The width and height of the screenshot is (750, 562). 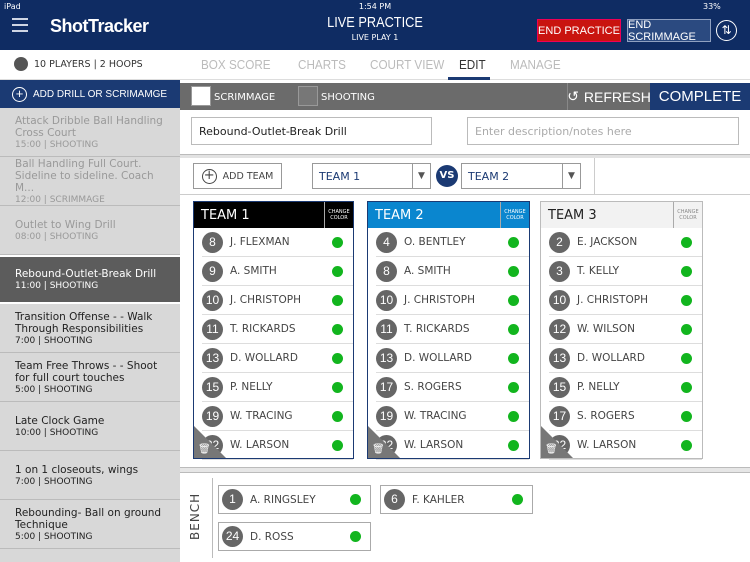 What do you see at coordinates (60, 199) in the screenshot?
I see `drill-meta: 12:00 | SCRIMMAGE` at bounding box center [60, 199].